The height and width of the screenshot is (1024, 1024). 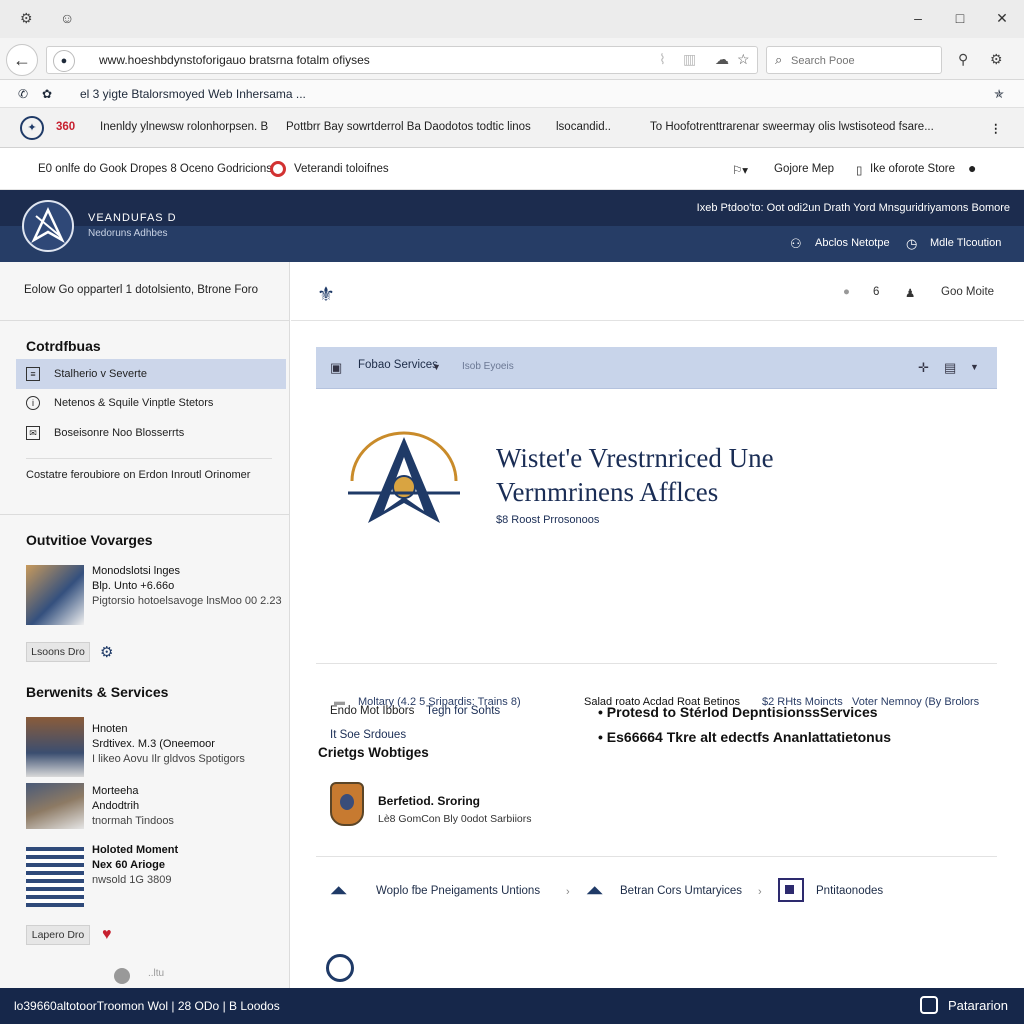 What do you see at coordinates (996, 128) in the screenshot?
I see `tab-menu-icon: ⋮` at bounding box center [996, 128].